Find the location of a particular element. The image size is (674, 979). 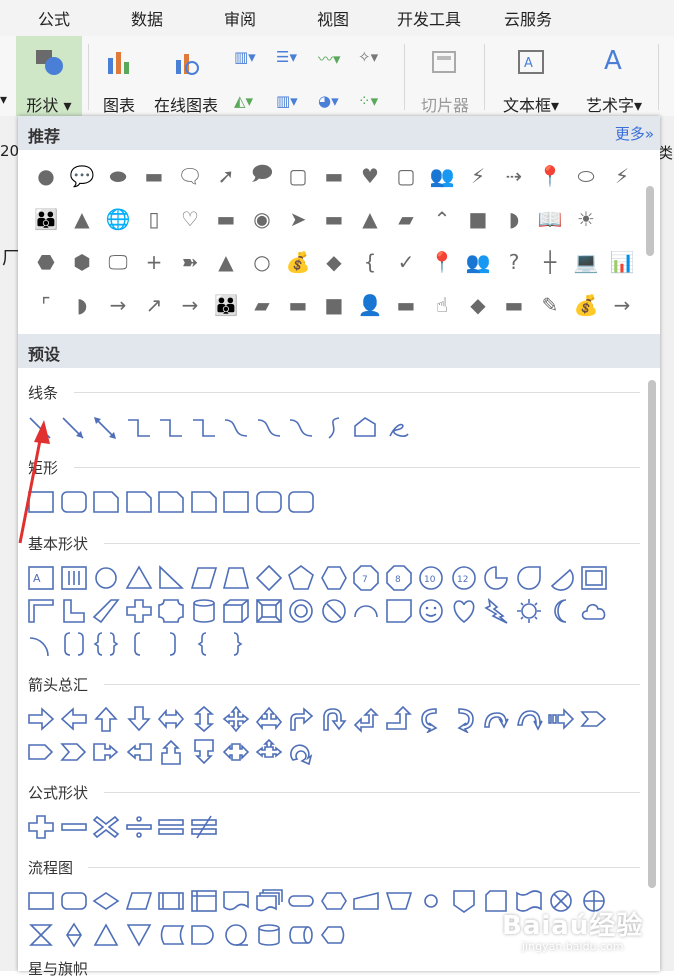

recommended-shape-icon: ☀ is located at coordinates (586, 219).